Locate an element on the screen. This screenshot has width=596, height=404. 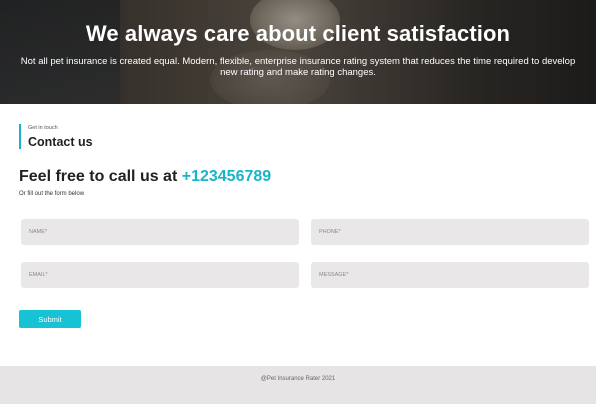
footer: @Pet Insurance Rater 2021 is located at coordinates (298, 385).